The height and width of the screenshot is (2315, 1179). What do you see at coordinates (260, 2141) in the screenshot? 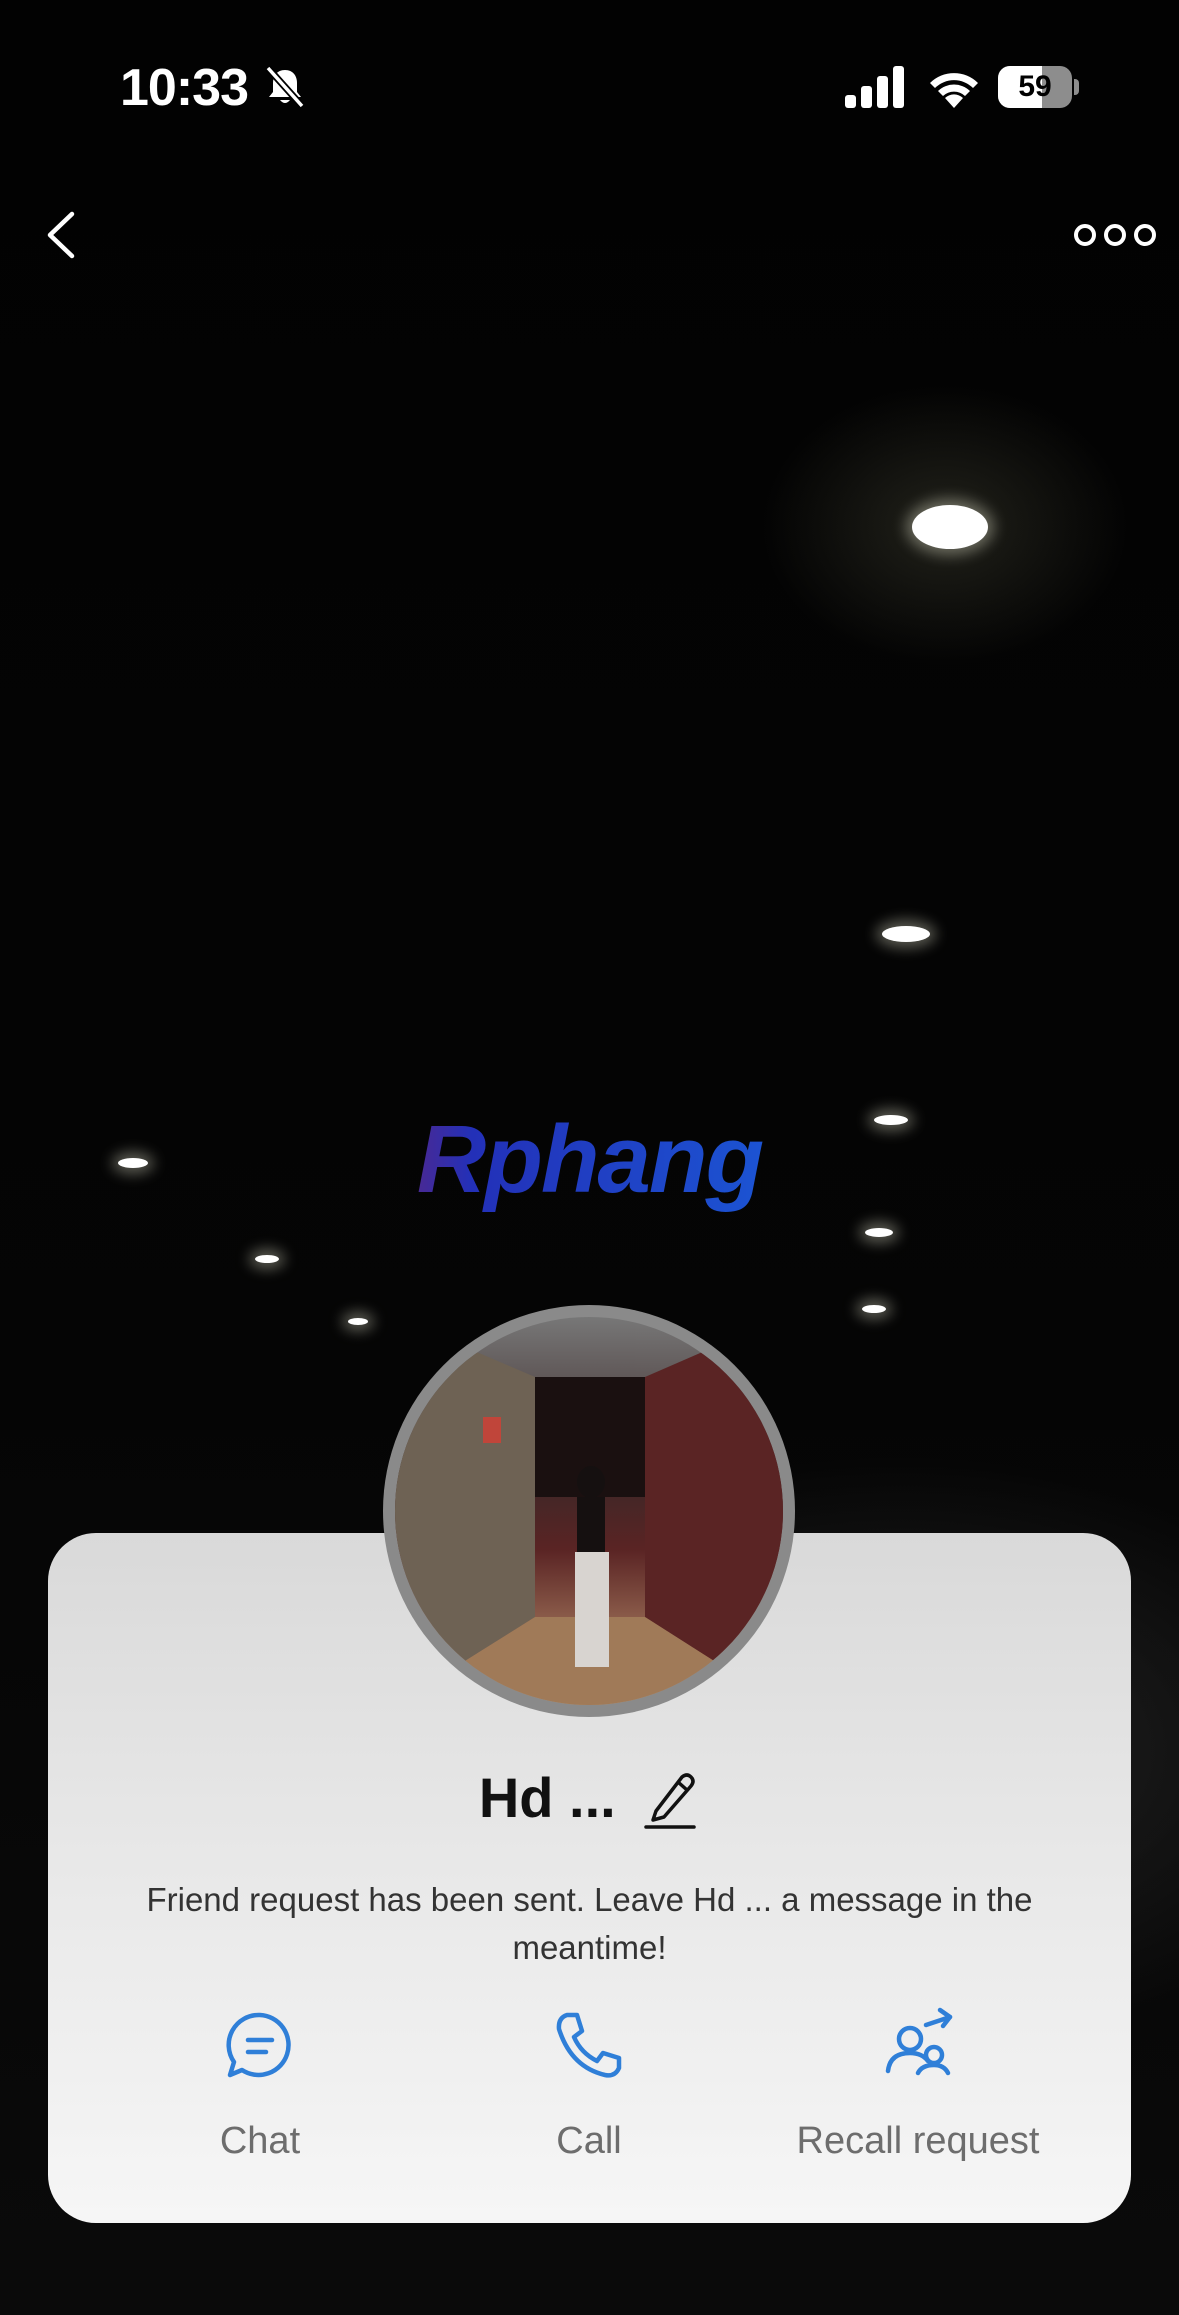
I see `chat-label: Chat` at bounding box center [260, 2141].